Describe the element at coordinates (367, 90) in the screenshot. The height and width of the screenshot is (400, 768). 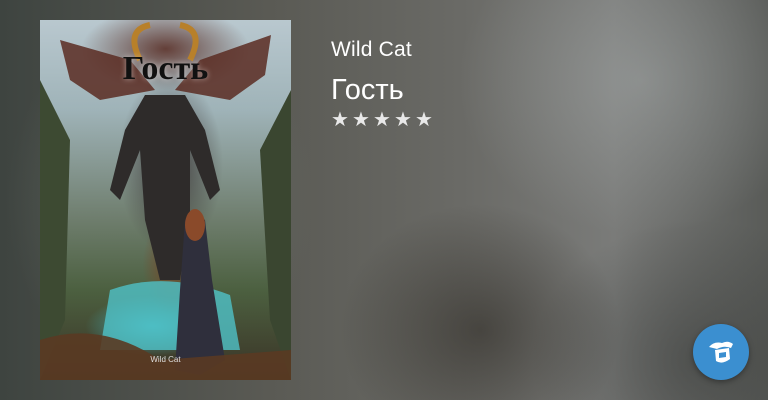
I see `book-title: Гость` at that location.